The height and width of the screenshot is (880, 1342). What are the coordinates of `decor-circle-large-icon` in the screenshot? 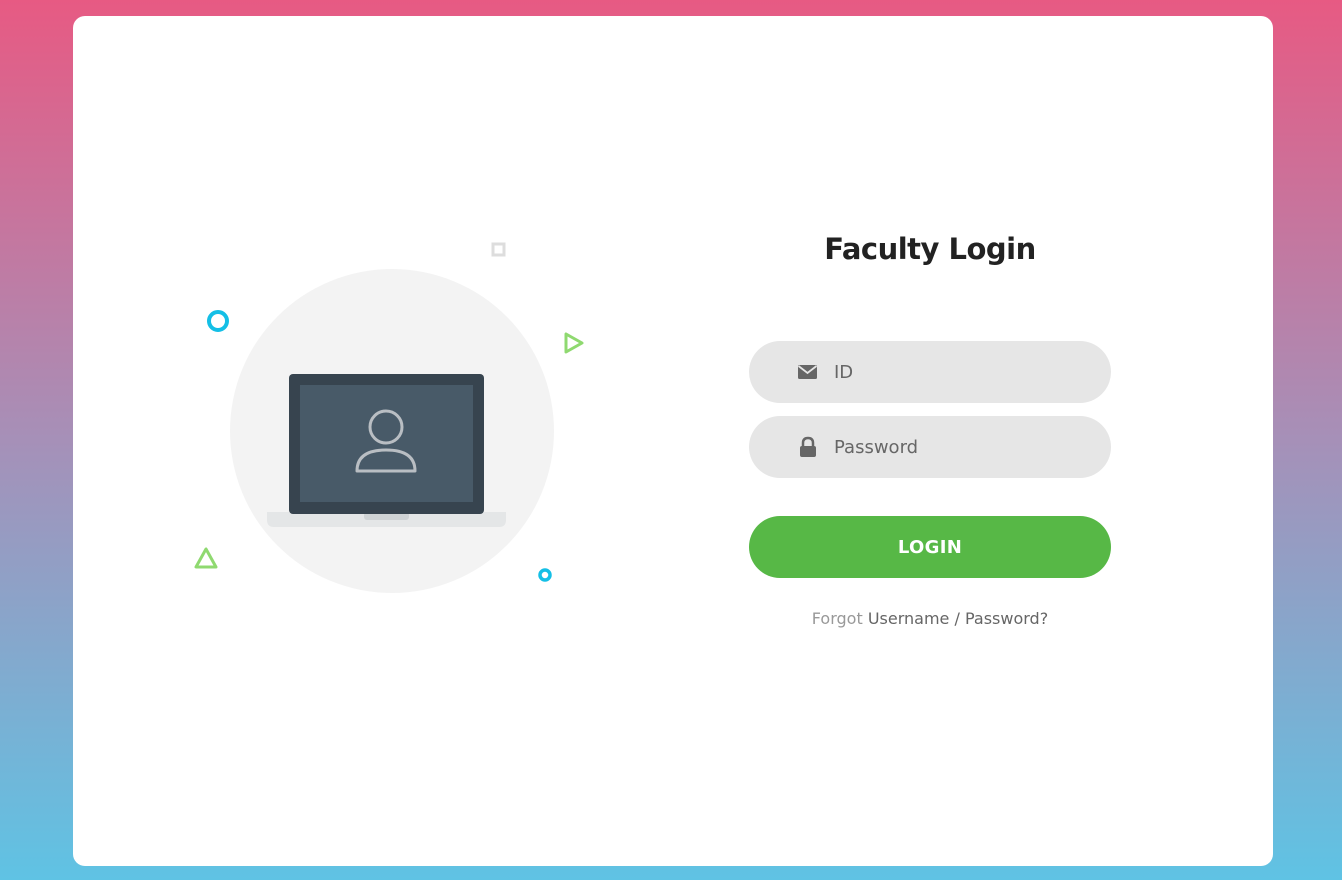 It's located at (218, 321).